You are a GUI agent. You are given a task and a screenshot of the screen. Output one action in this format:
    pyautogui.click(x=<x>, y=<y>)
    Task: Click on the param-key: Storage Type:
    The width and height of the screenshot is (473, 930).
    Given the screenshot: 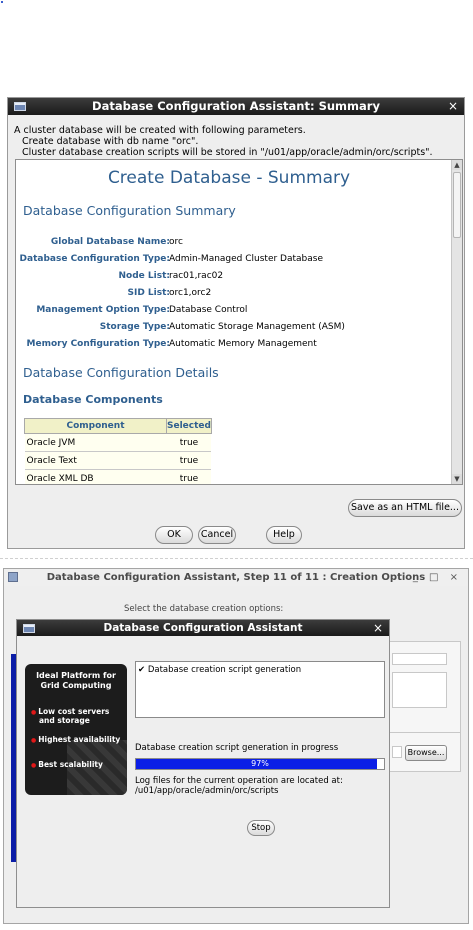 What is the action you would take?
    pyautogui.click(x=134, y=327)
    